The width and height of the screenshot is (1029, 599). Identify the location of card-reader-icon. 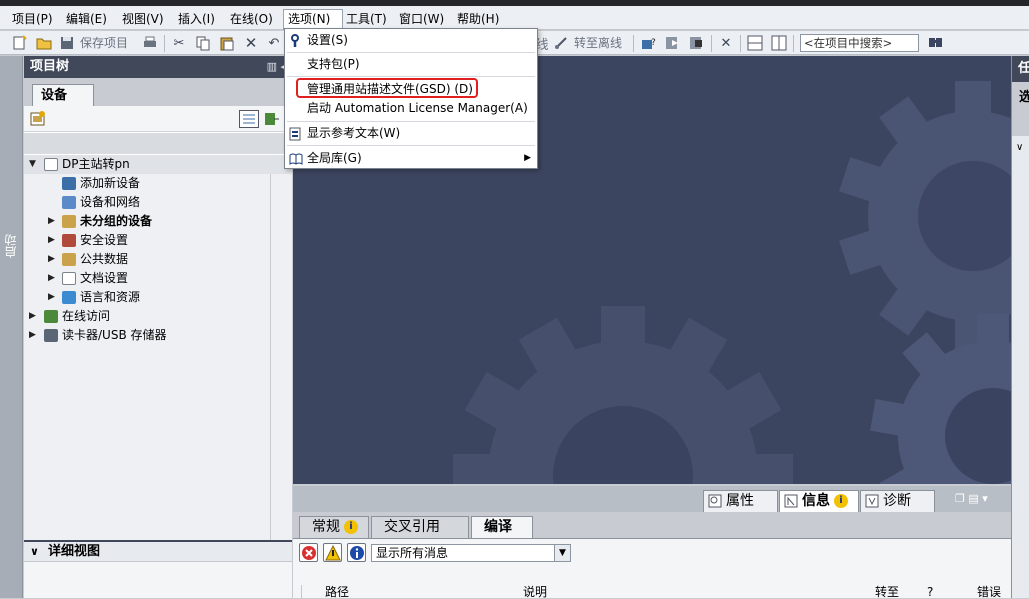
(51, 335).